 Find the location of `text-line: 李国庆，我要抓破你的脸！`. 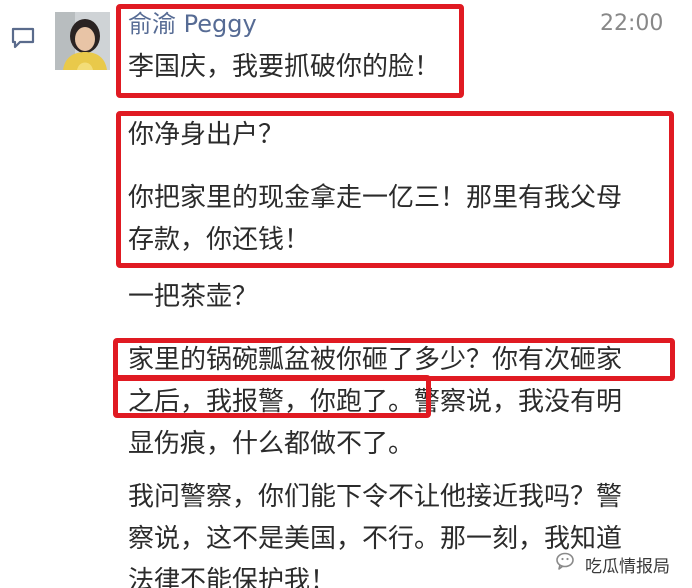

text-line: 李国庆，我要抓破你的脸！ is located at coordinates (284, 67).